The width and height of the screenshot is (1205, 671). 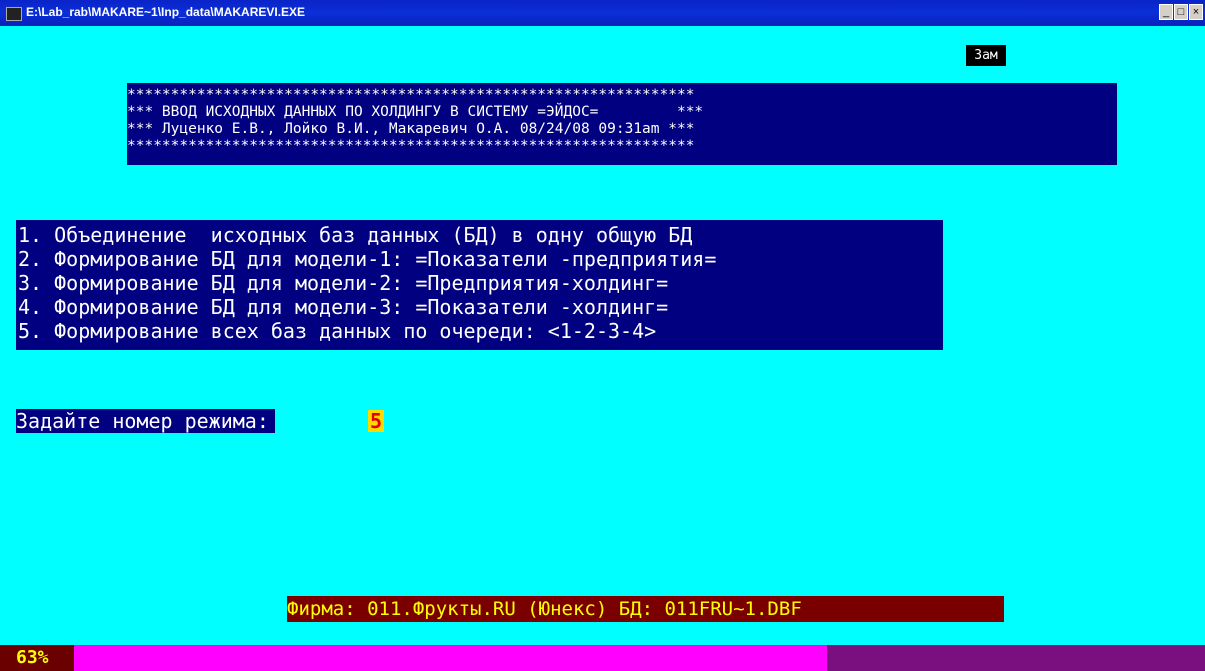 I want to click on progress-bar-fill, so click(x=414, y=658).